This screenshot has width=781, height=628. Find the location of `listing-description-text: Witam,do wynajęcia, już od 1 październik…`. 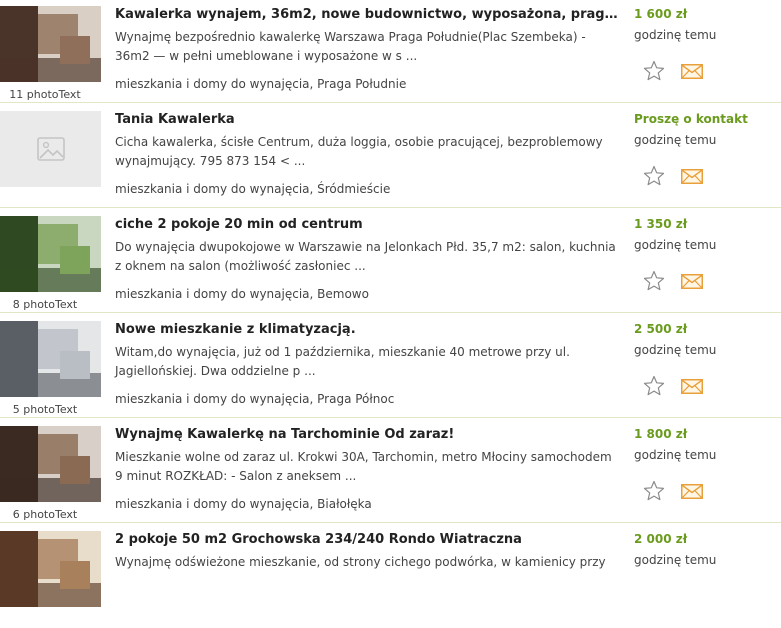

listing-description-text: Witam,do wynajęcia, już od 1 październik… is located at coordinates (342, 361).